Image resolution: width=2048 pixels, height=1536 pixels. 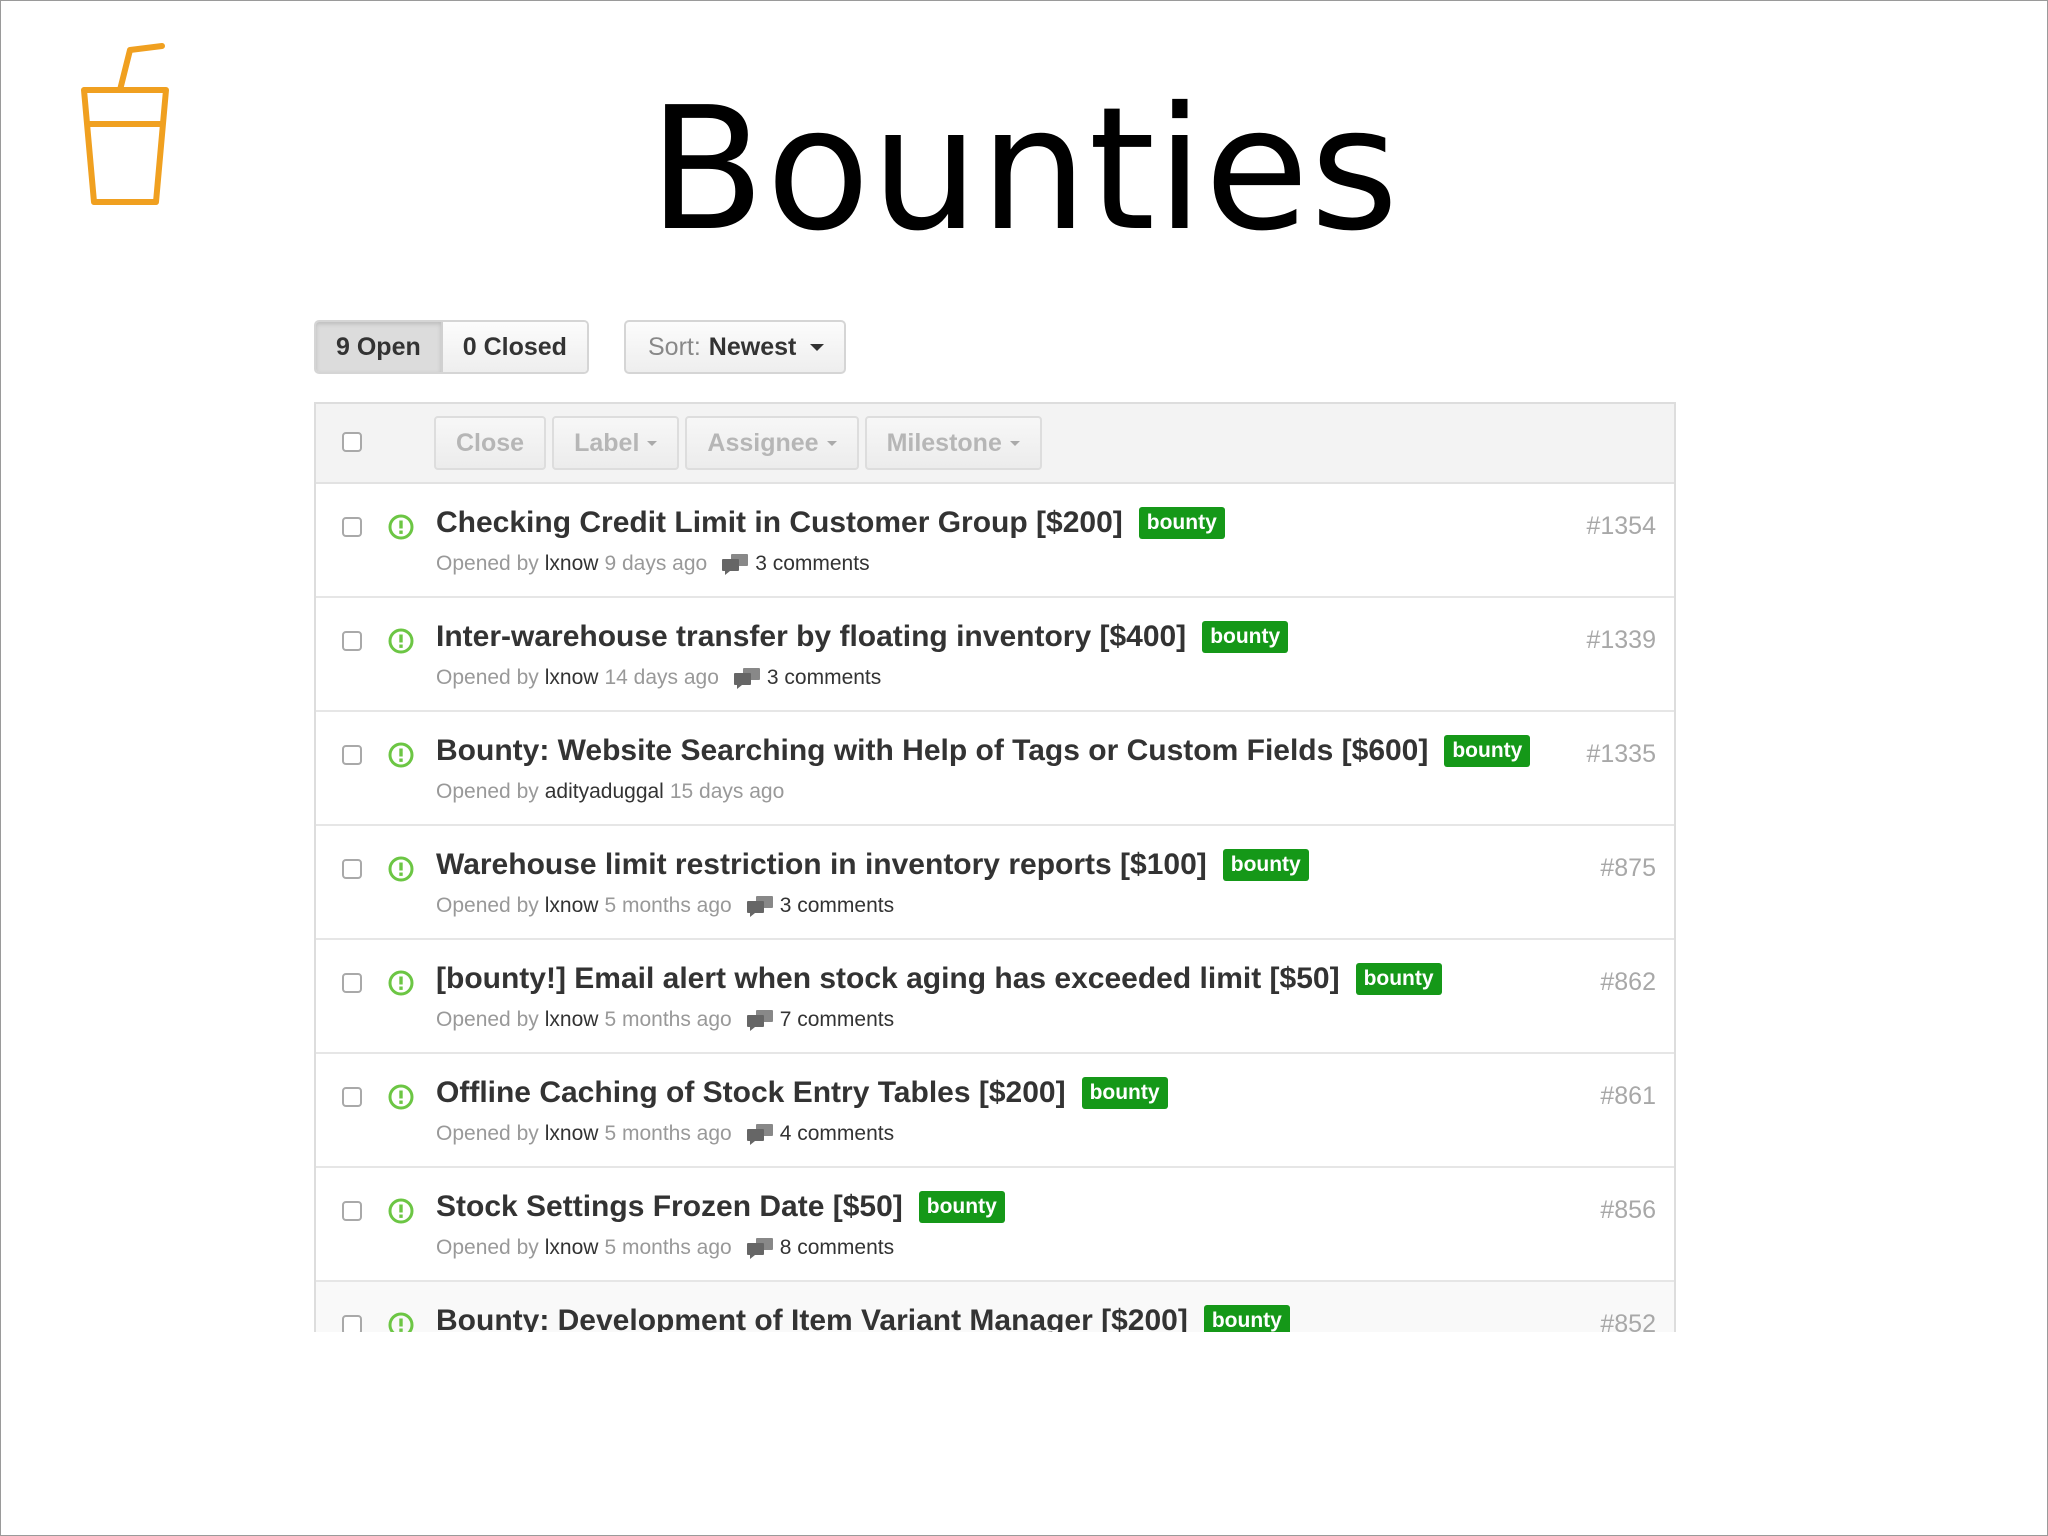 I want to click on issue-meta: Opened by lxnow 5 months ago 8 comments, so click(x=665, y=1248).